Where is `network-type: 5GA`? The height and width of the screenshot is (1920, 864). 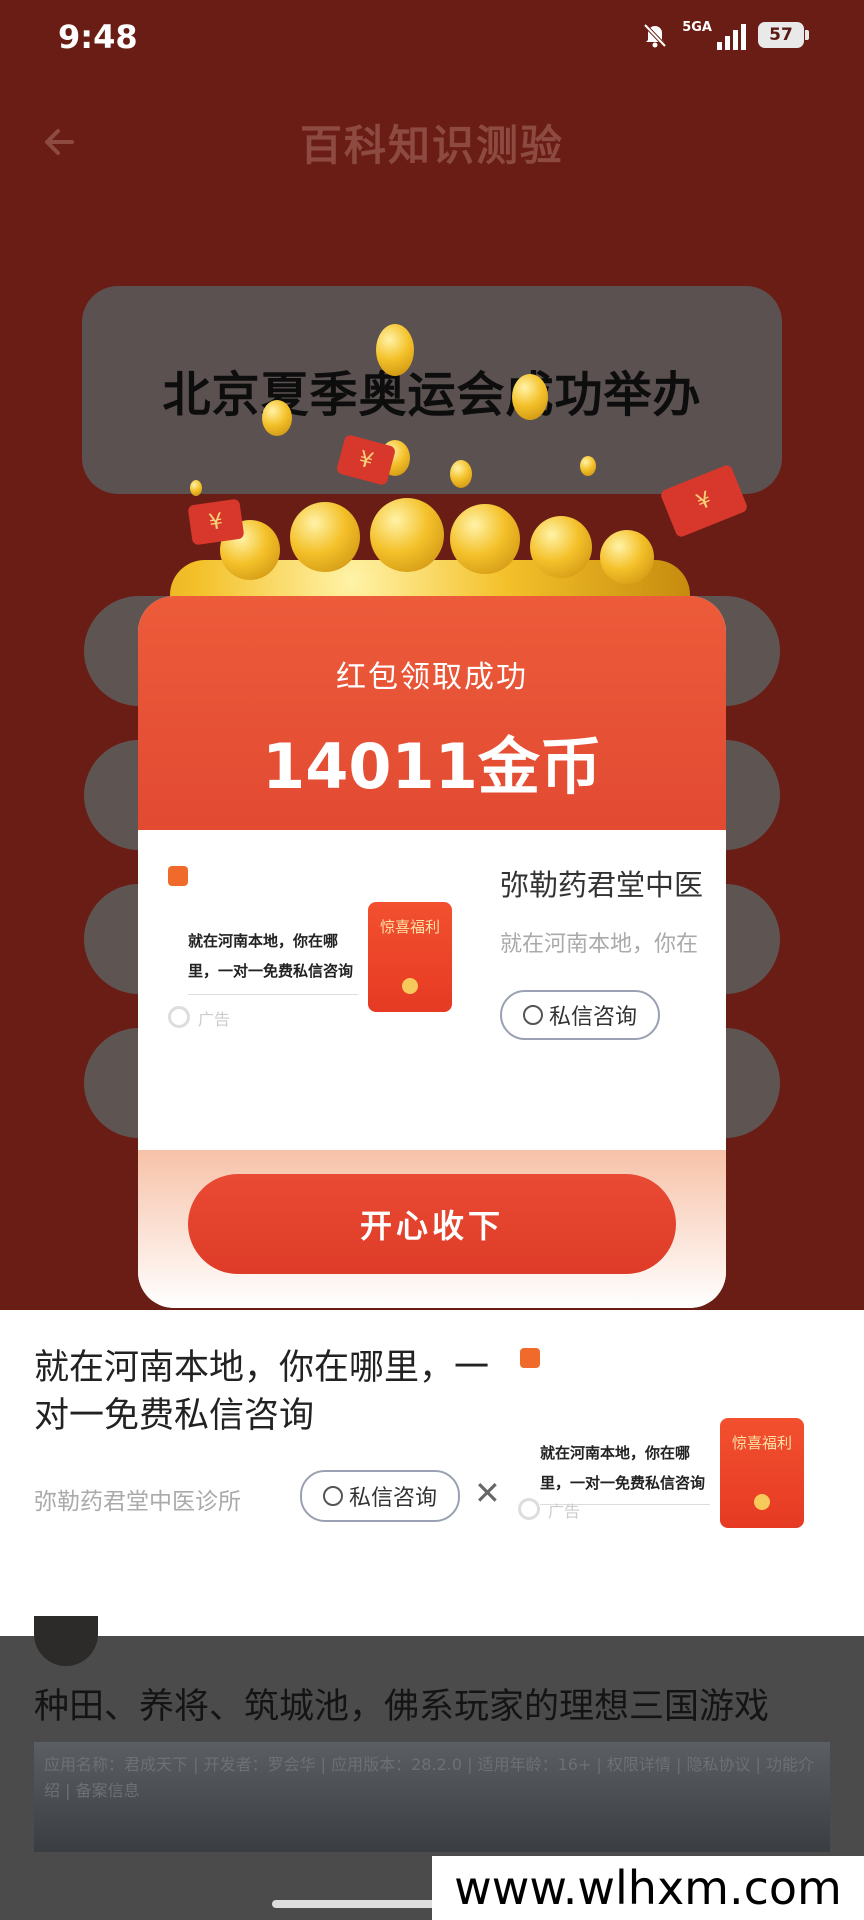 network-type: 5GA is located at coordinates (697, 27).